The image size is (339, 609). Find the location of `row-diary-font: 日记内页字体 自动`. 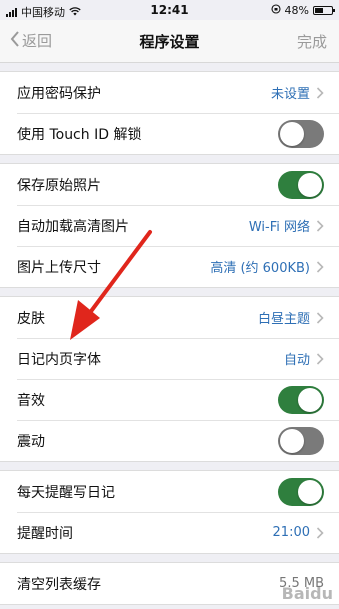

row-diary-font: 日记内页字体 自动 is located at coordinates (169, 358).